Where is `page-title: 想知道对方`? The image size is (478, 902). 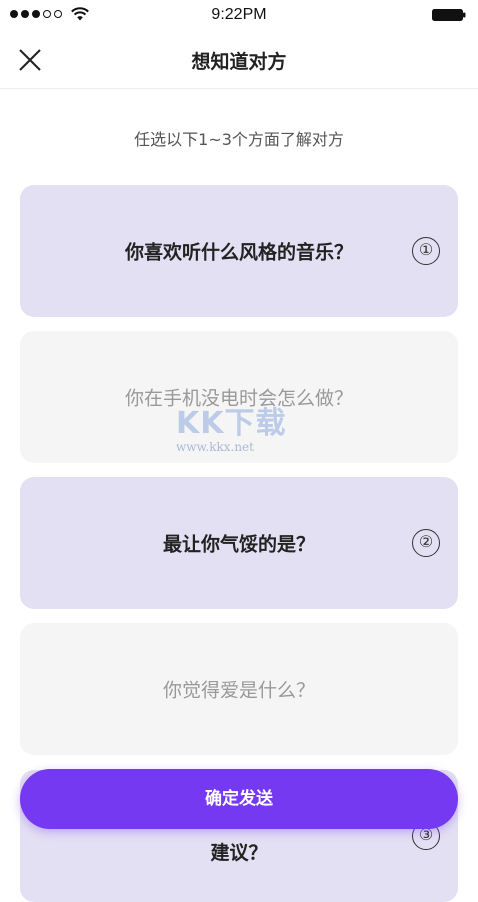 page-title: 想知道对方 is located at coordinates (239, 62).